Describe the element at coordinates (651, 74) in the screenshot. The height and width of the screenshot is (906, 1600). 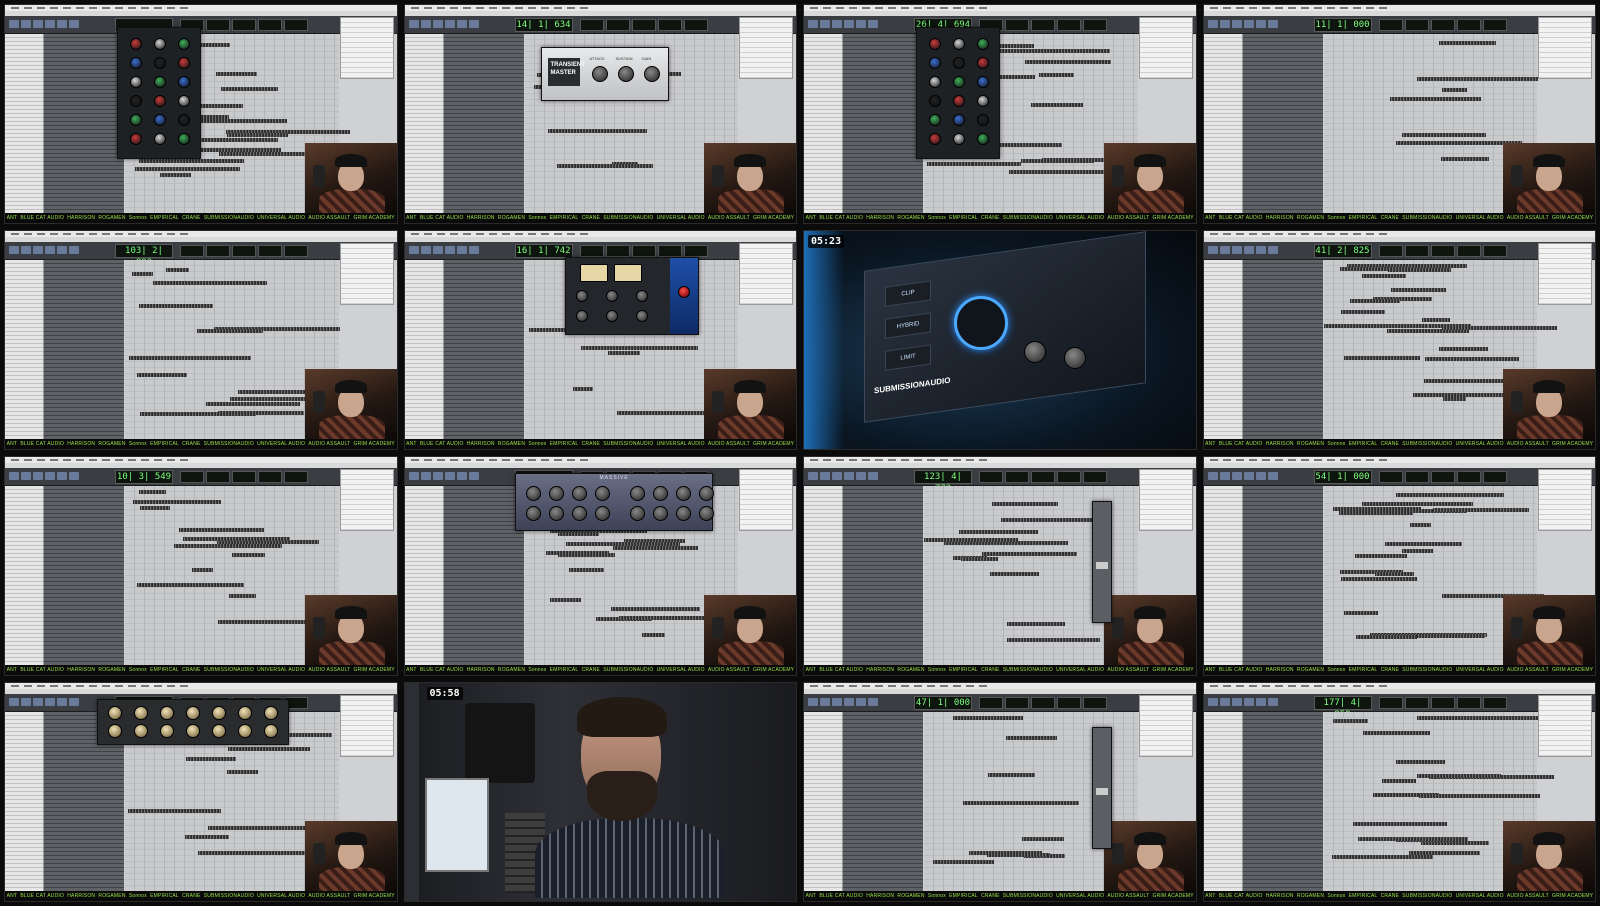
I see `knob-gain` at that location.